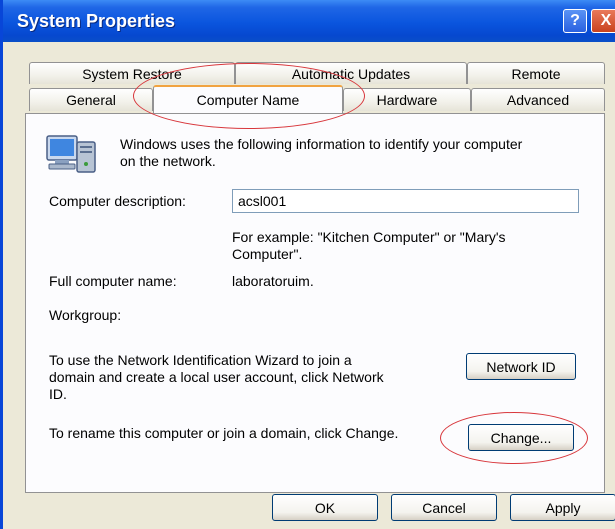  I want to click on tab-label: Automatic Updates, so click(351, 73).